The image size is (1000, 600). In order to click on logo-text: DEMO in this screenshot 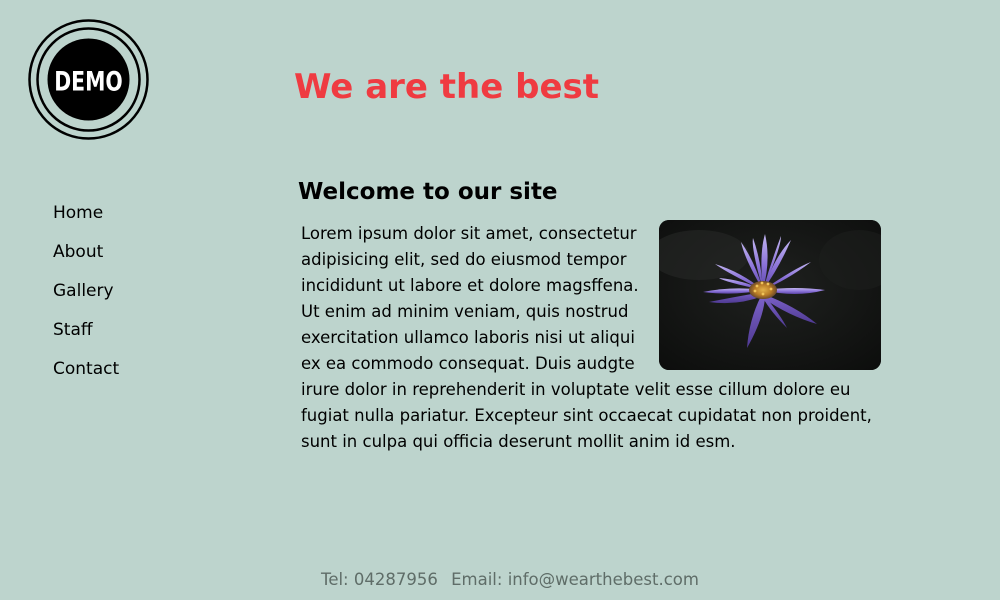, I will do `click(88, 82)`.